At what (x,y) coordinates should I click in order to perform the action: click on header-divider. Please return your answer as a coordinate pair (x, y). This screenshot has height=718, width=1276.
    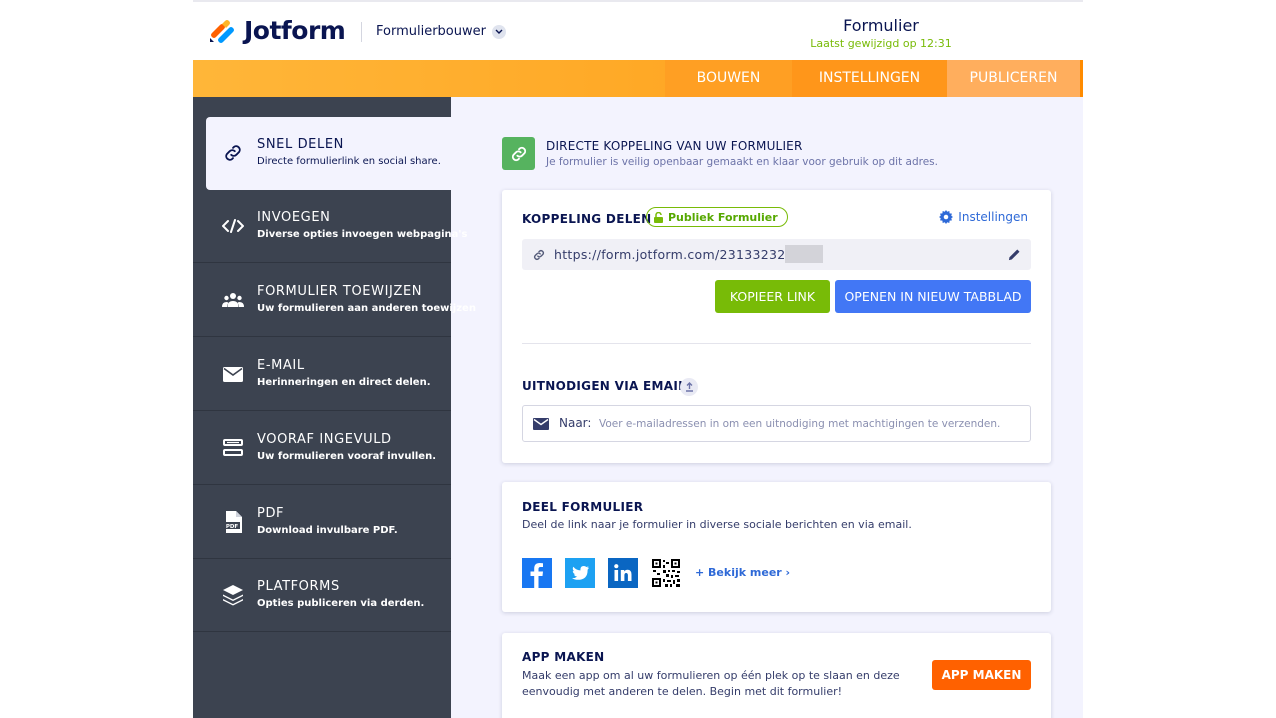
    Looking at the image, I should click on (361, 32).